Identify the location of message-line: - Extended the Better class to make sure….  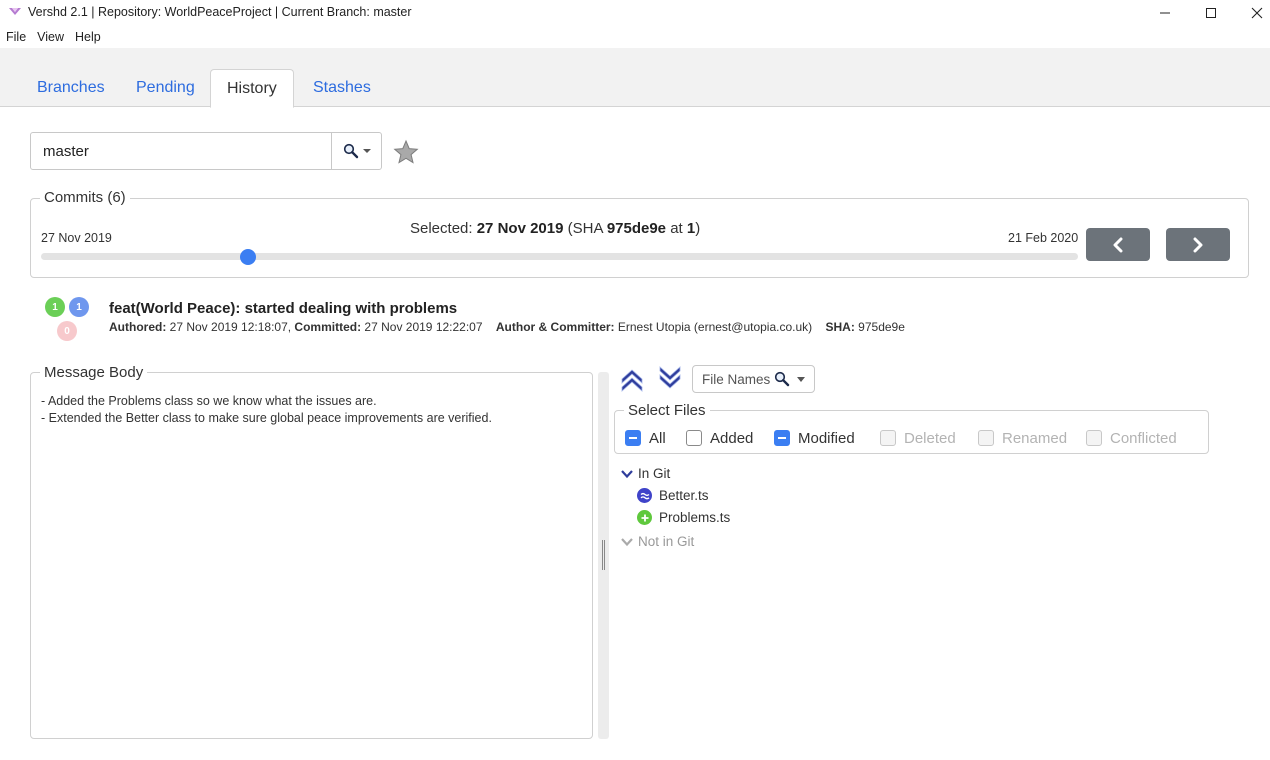
(266, 418).